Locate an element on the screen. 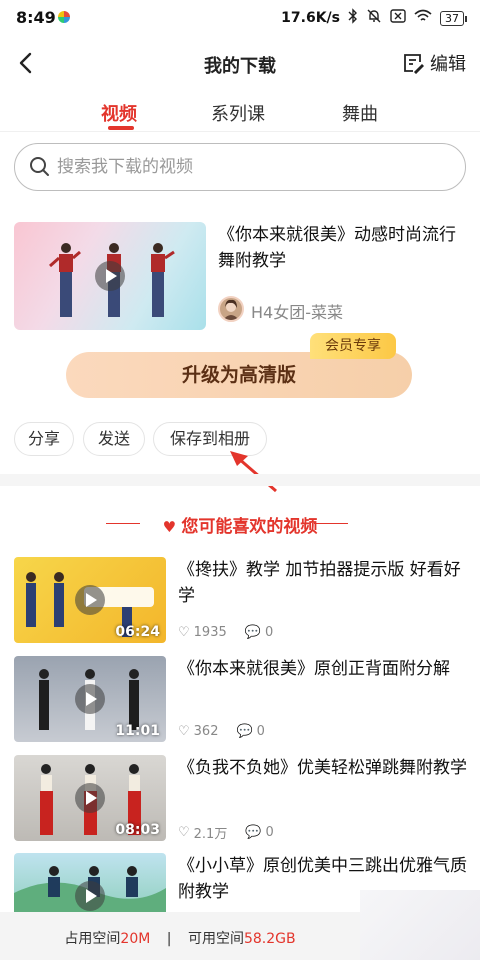  edit-icon is located at coordinates (414, 64).